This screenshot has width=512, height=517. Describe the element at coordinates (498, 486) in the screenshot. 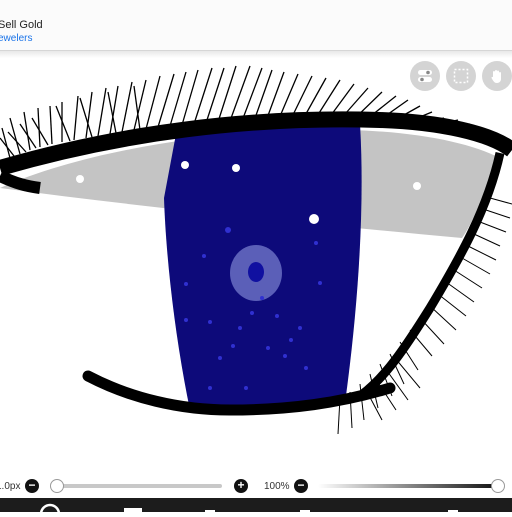

I see `opacity-thumb` at that location.